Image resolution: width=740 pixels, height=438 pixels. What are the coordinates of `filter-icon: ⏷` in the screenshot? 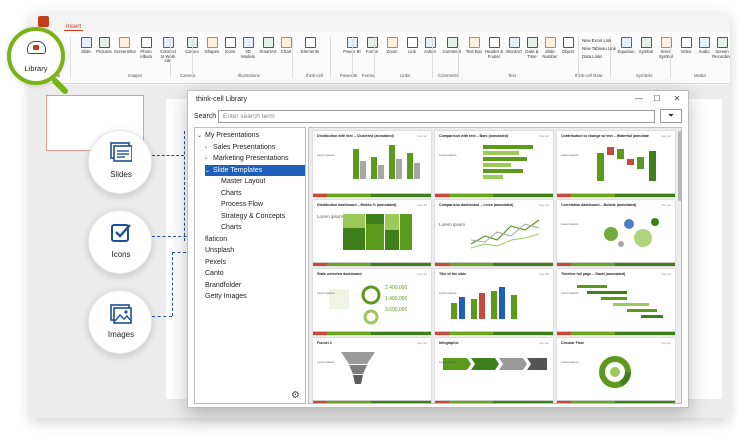 It's located at (671, 115).